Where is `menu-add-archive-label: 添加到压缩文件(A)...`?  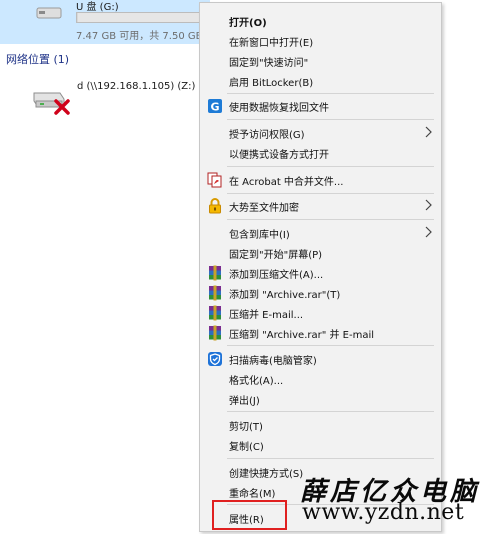 menu-add-archive-label: 添加到压缩文件(A)... is located at coordinates (276, 275).